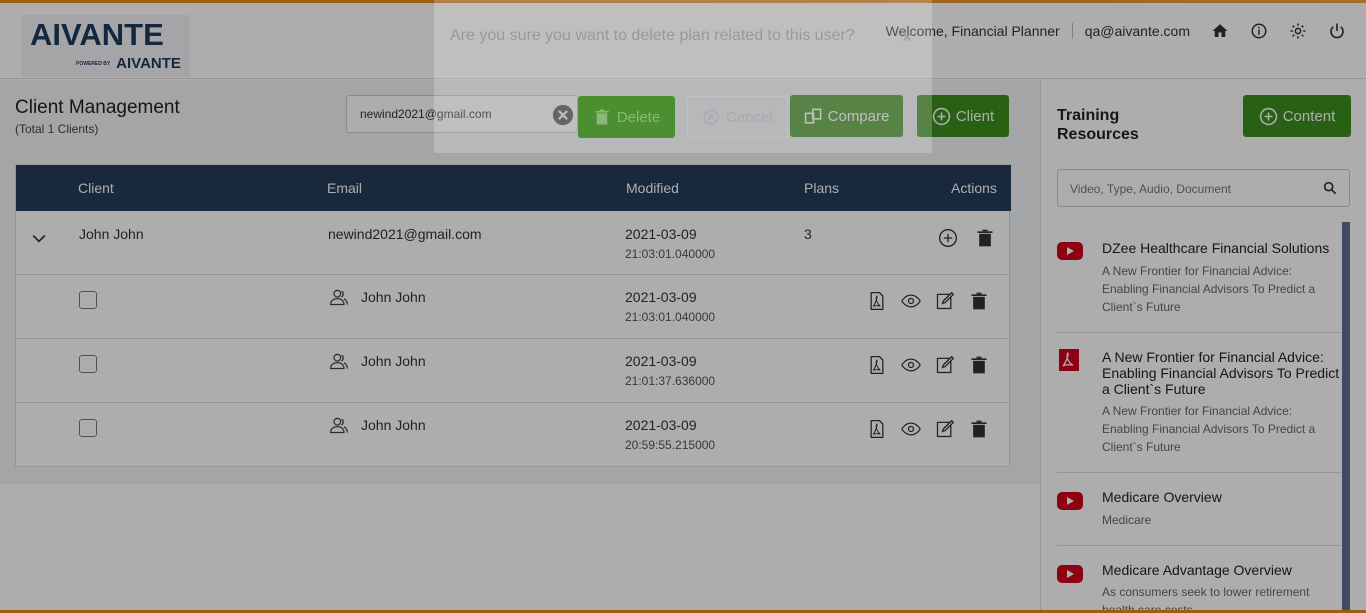 The width and height of the screenshot is (1366, 613). What do you see at coordinates (1098, 125) in the screenshot?
I see `training-title: Training Resources` at bounding box center [1098, 125].